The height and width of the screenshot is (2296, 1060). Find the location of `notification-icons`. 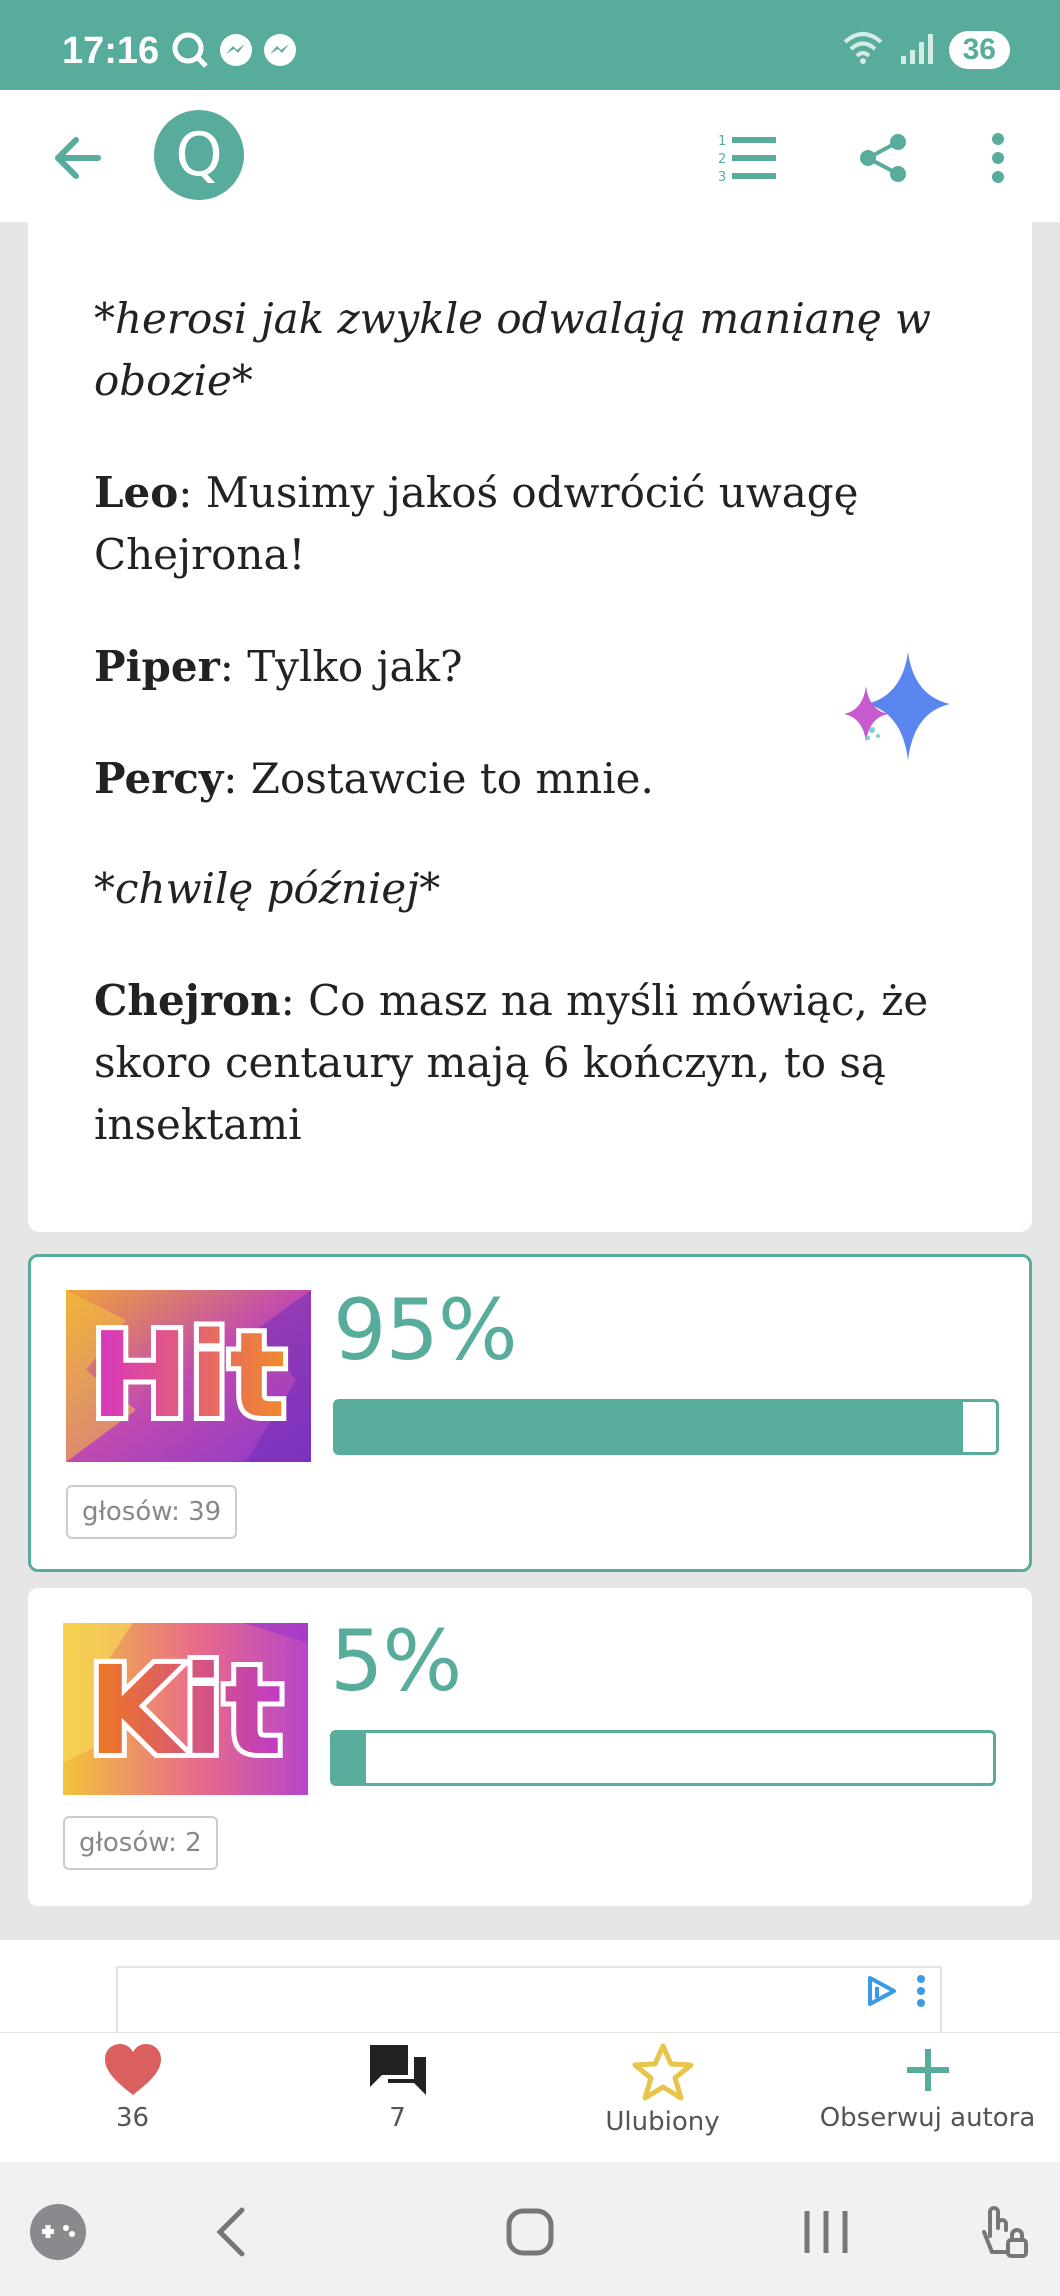

notification-icons is located at coordinates (234, 52).